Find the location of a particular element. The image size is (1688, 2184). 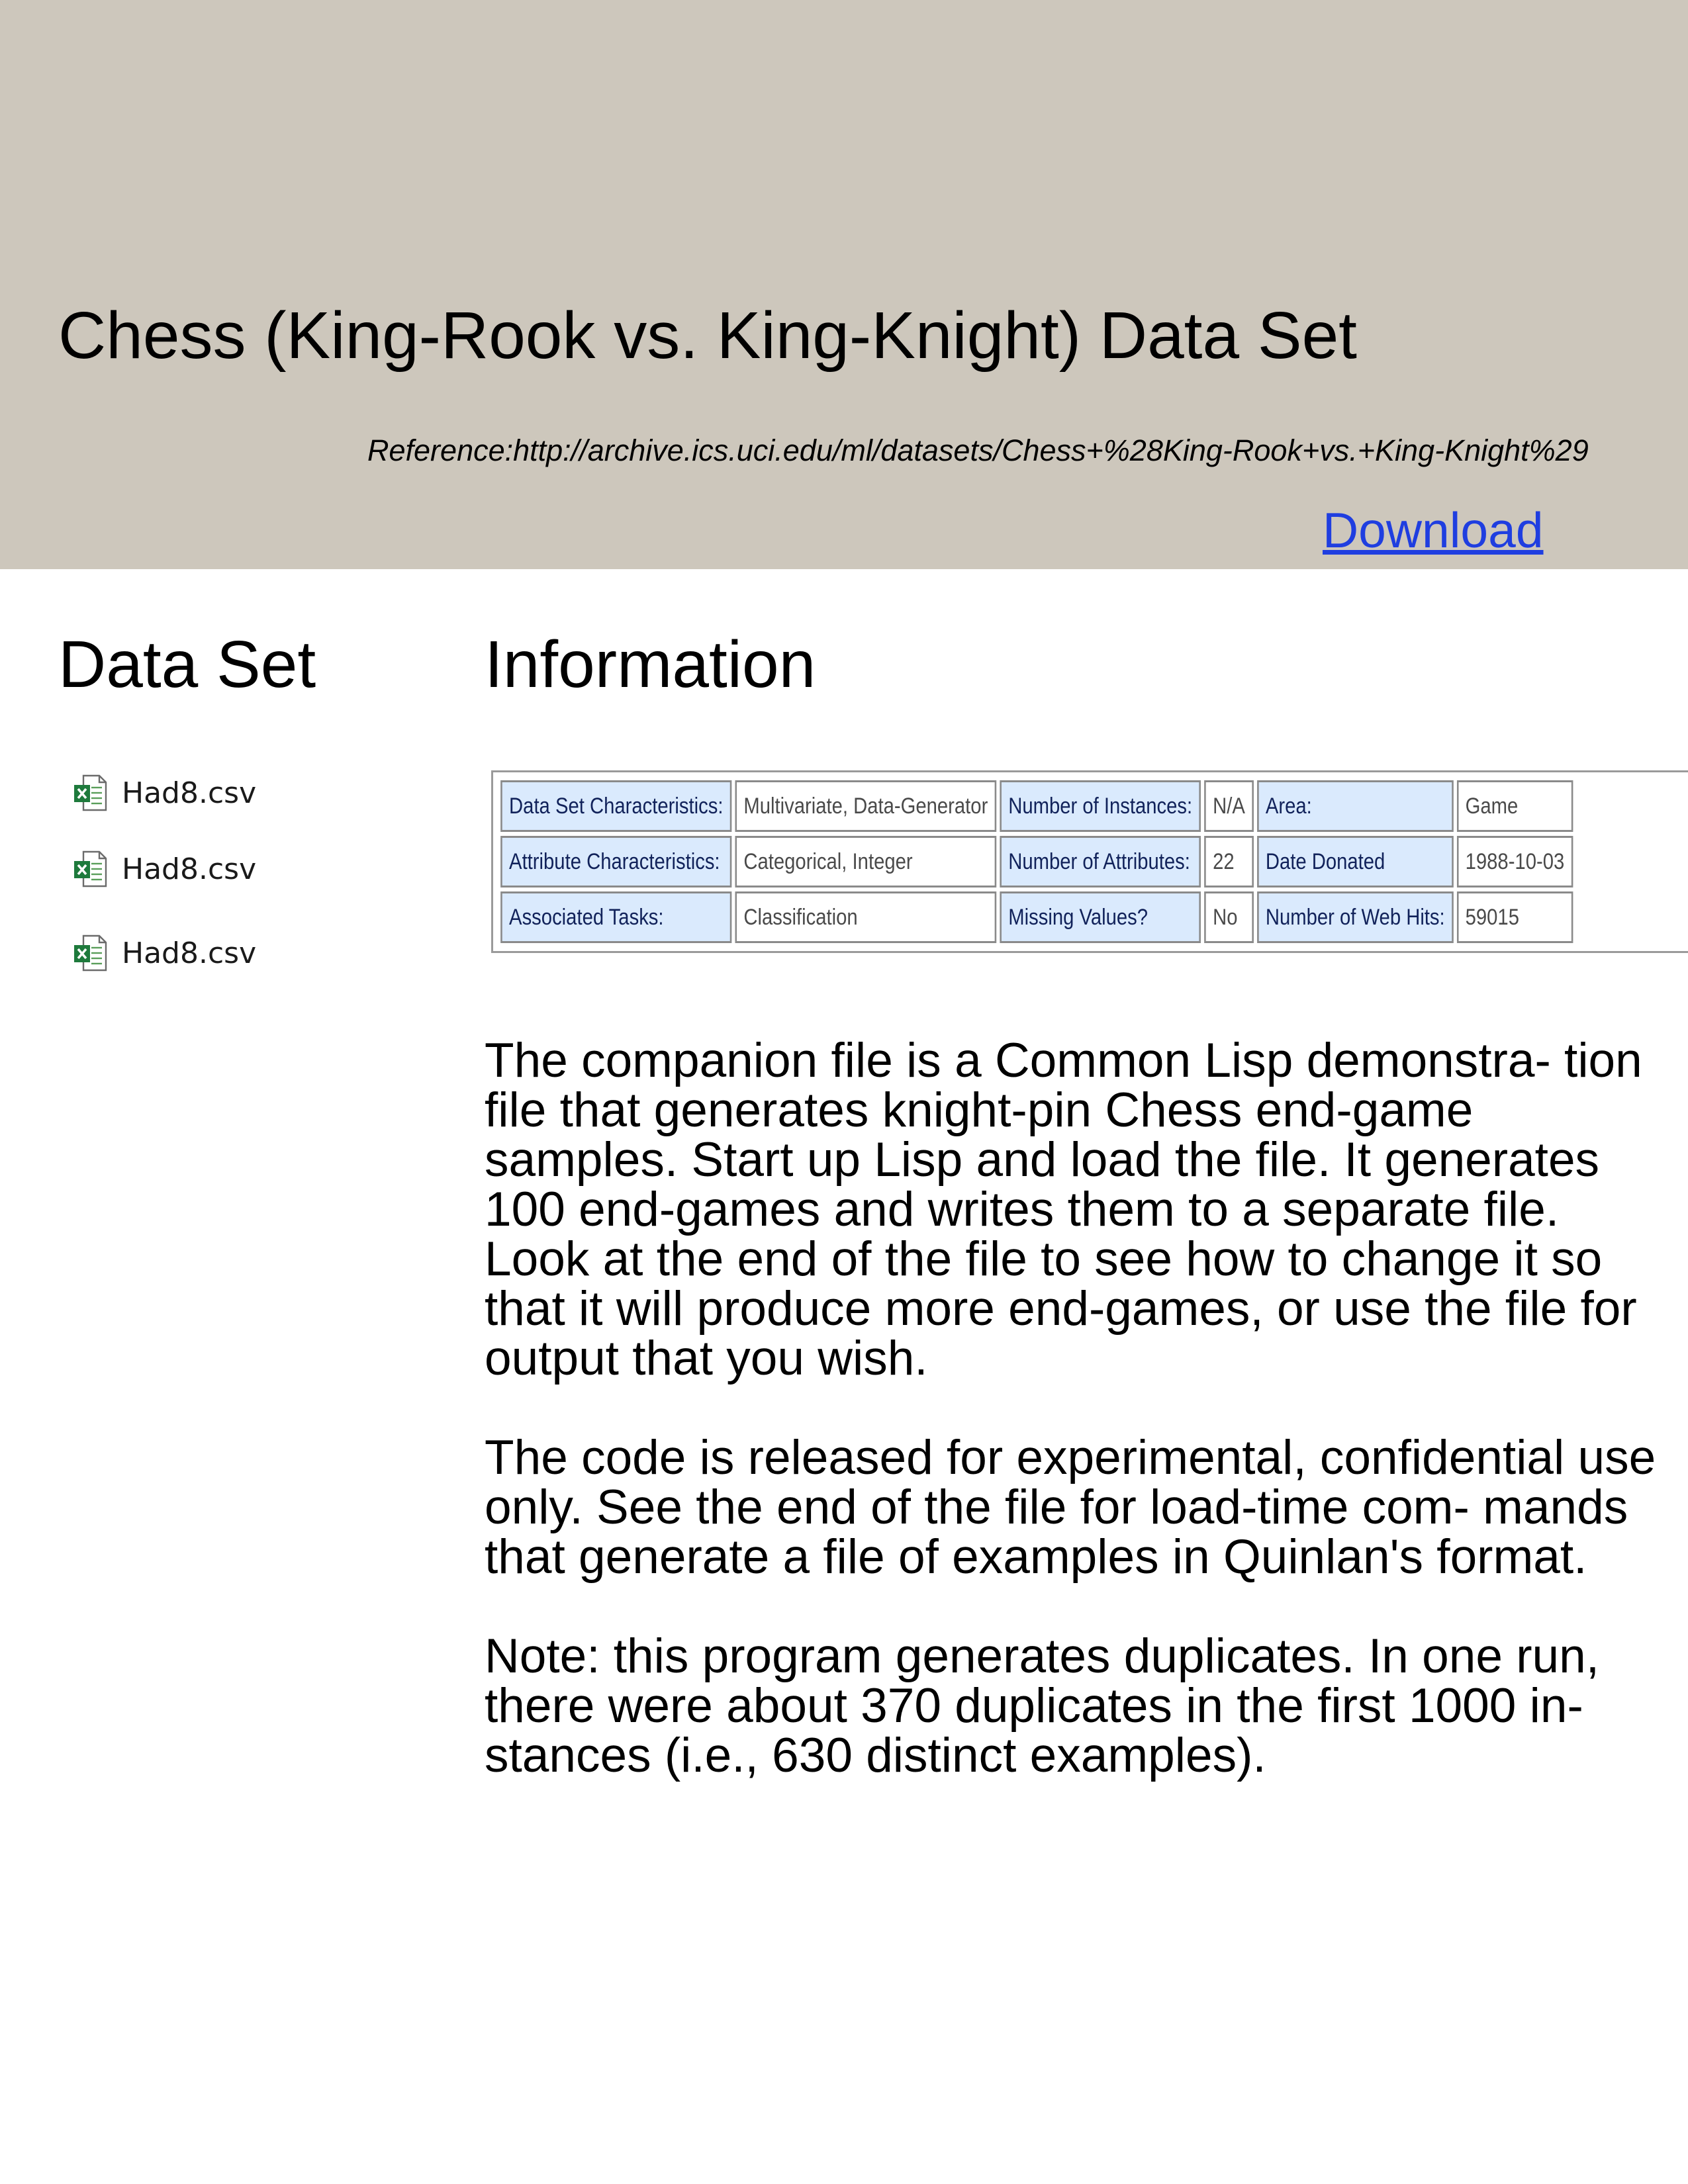

table-value-cell: No is located at coordinates (1229, 917).